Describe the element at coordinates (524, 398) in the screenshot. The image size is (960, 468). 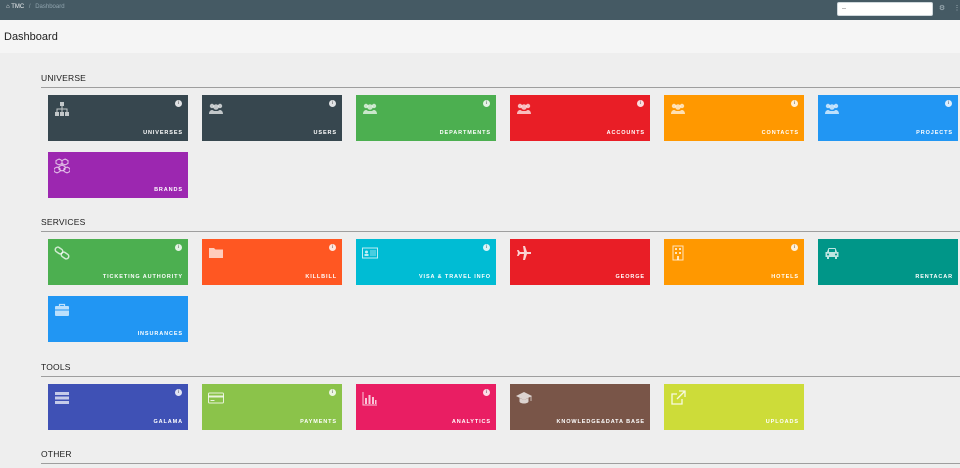
I see `graduation-cap-icon` at that location.